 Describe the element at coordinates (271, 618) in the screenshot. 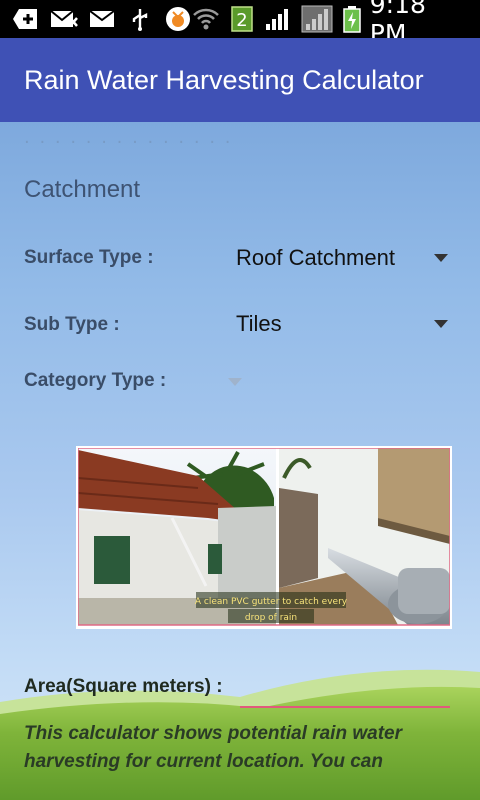

I see `image-caption-line-2: drop of rain` at that location.